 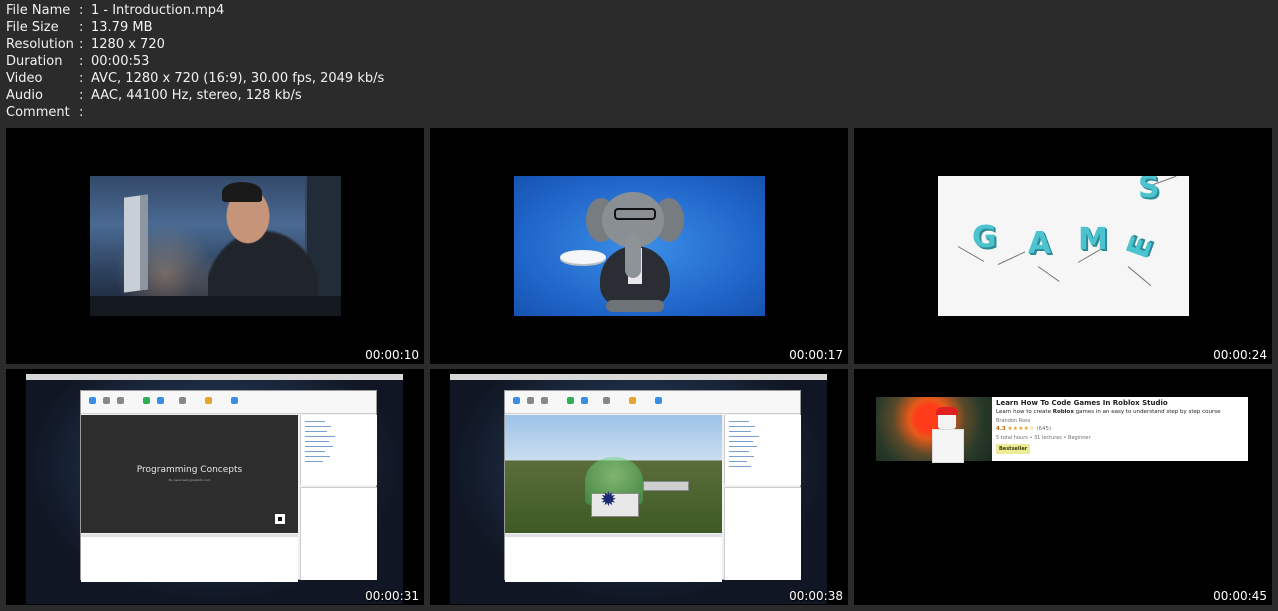 I want to click on stop-icon, so click(x=280, y=519).